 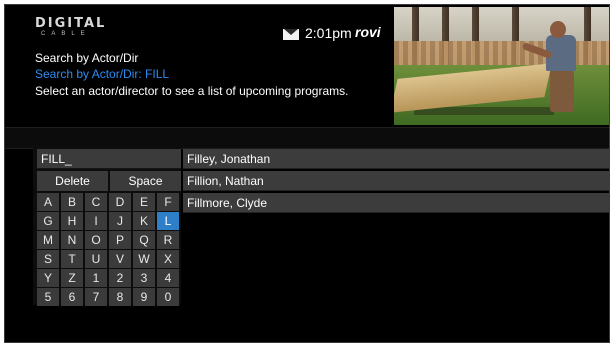 What do you see at coordinates (109, 159) in the screenshot?
I see `search-input: FILL_` at bounding box center [109, 159].